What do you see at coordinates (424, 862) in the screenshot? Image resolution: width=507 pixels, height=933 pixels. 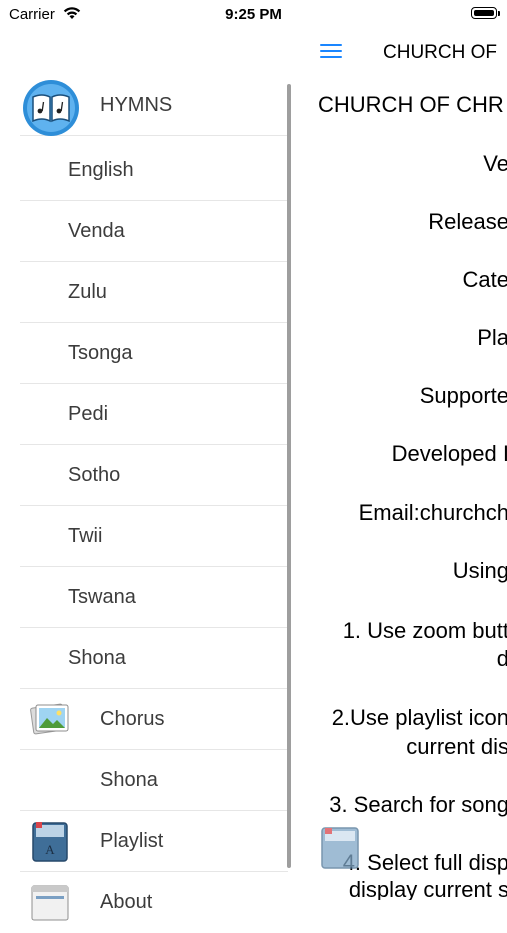 I see `content-instruction-4: 4. Select full disp` at bounding box center [424, 862].